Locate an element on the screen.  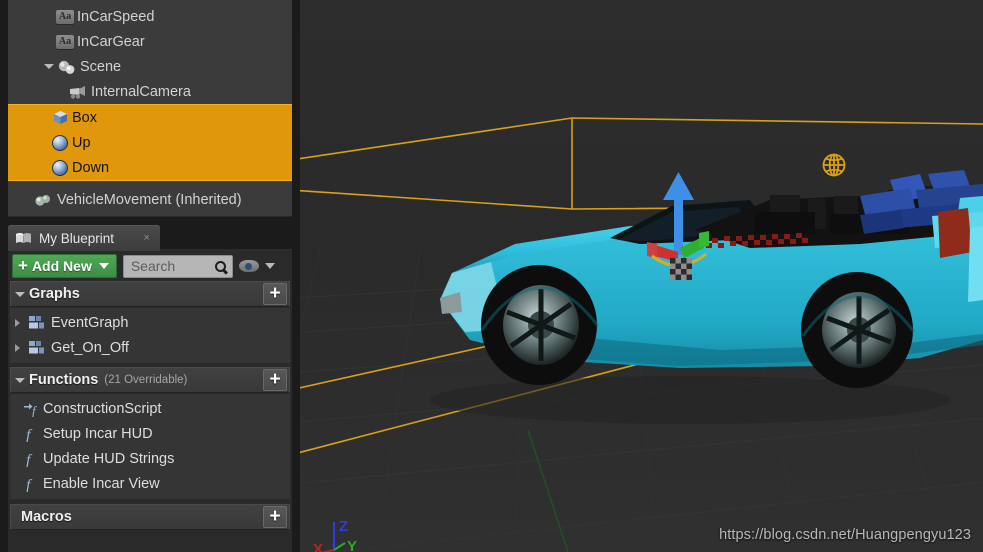
scene-component-icon is located at coordinates (67, 67).